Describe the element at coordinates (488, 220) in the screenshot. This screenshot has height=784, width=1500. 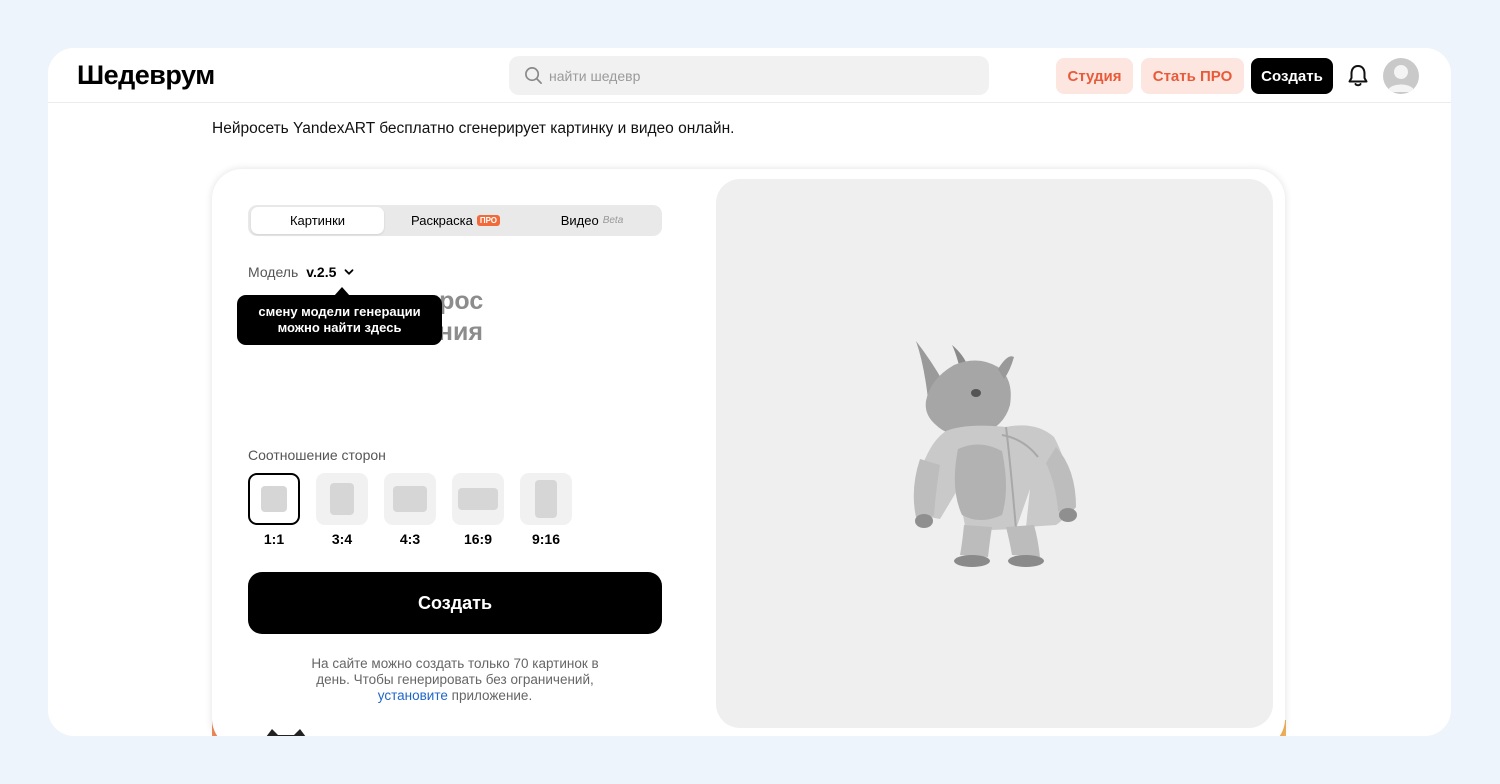
I see `pro-badge: ПРО` at that location.